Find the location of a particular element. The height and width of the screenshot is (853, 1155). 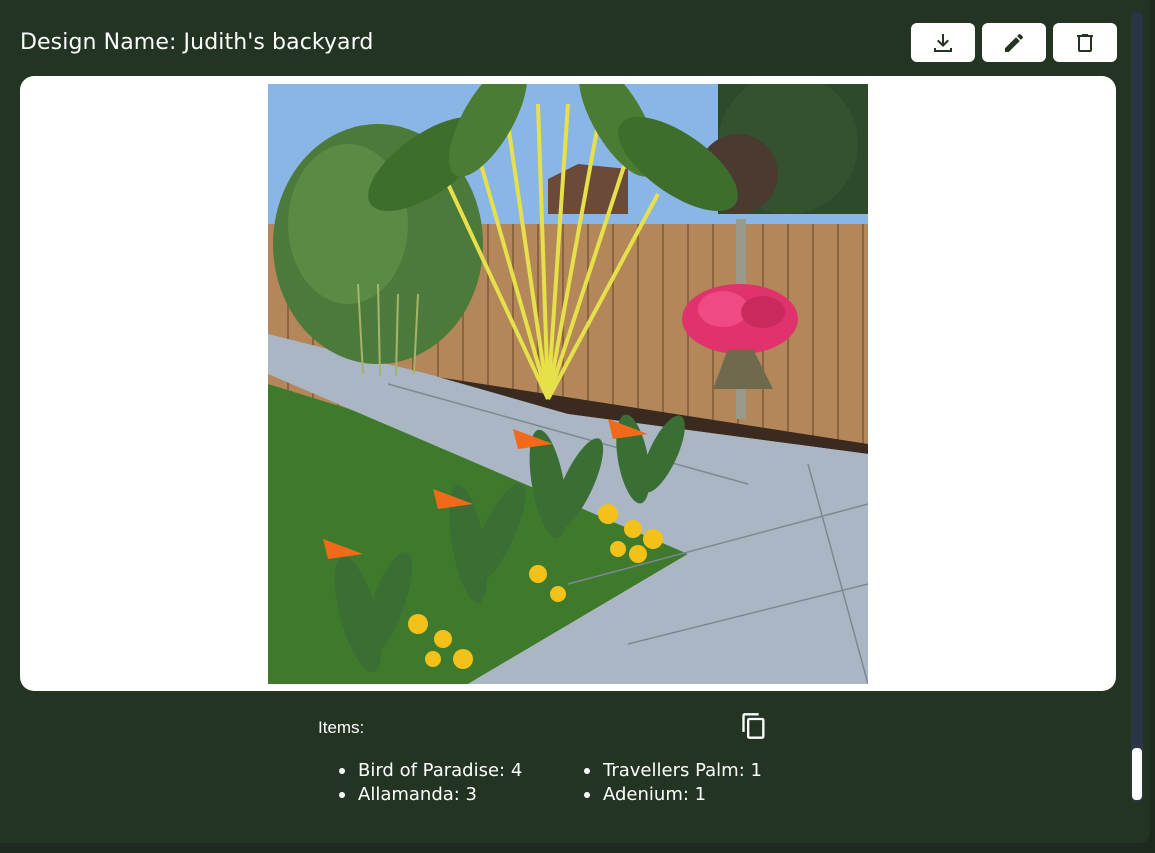

download-button is located at coordinates (943, 42).